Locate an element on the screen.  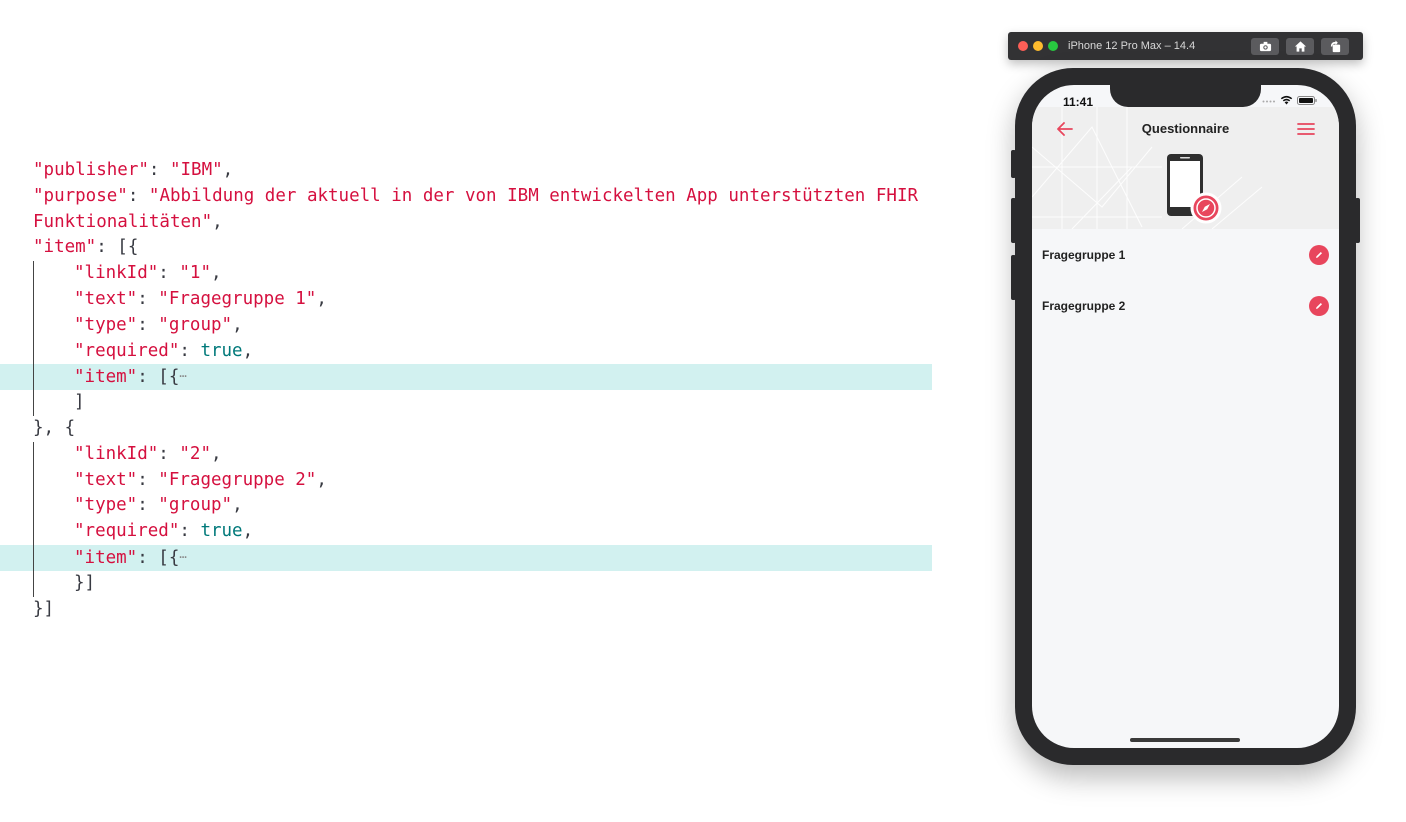
code-line: ] is located at coordinates (466, 403).